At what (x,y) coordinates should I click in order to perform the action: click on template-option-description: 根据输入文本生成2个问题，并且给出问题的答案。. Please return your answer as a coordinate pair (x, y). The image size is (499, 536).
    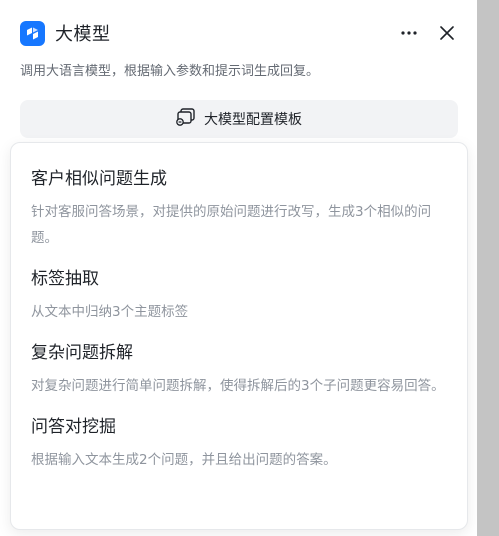
    Looking at the image, I should click on (184, 460).